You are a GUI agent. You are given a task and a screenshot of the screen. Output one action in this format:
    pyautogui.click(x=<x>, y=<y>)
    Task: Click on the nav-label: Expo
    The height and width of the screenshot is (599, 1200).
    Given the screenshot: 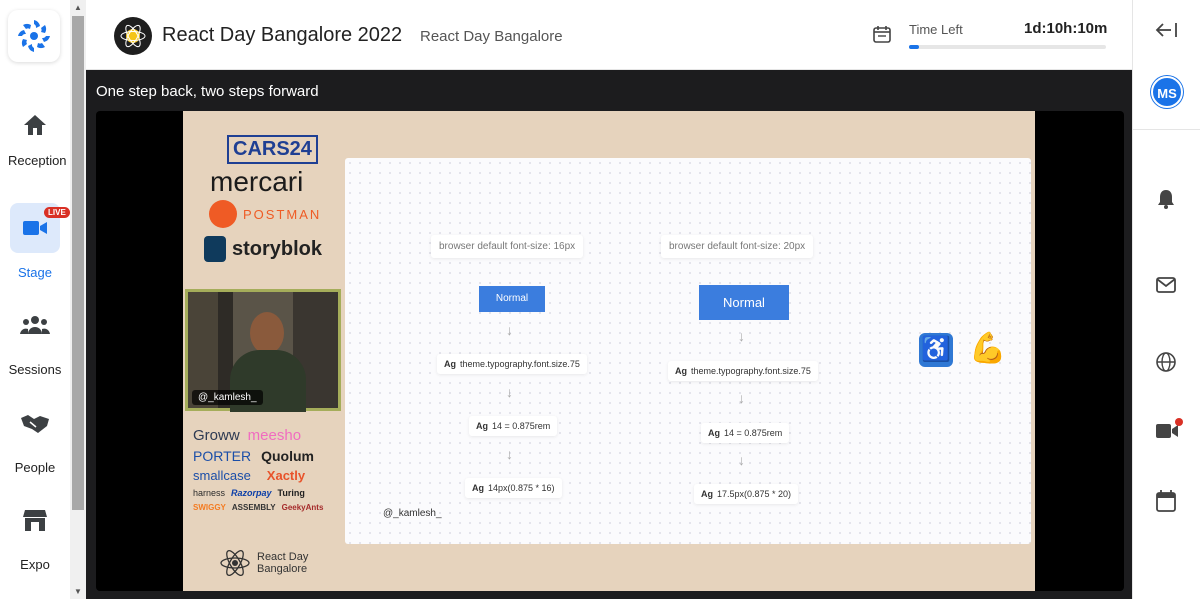 What is the action you would take?
    pyautogui.click(x=35, y=564)
    